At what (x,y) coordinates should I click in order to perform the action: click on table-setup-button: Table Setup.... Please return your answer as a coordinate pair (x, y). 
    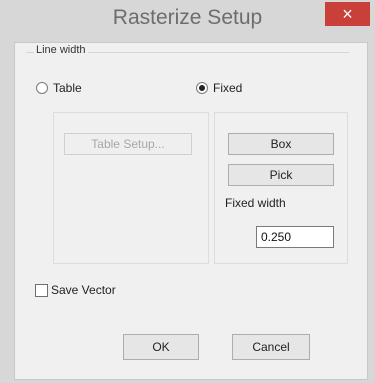
    Looking at the image, I should click on (128, 144).